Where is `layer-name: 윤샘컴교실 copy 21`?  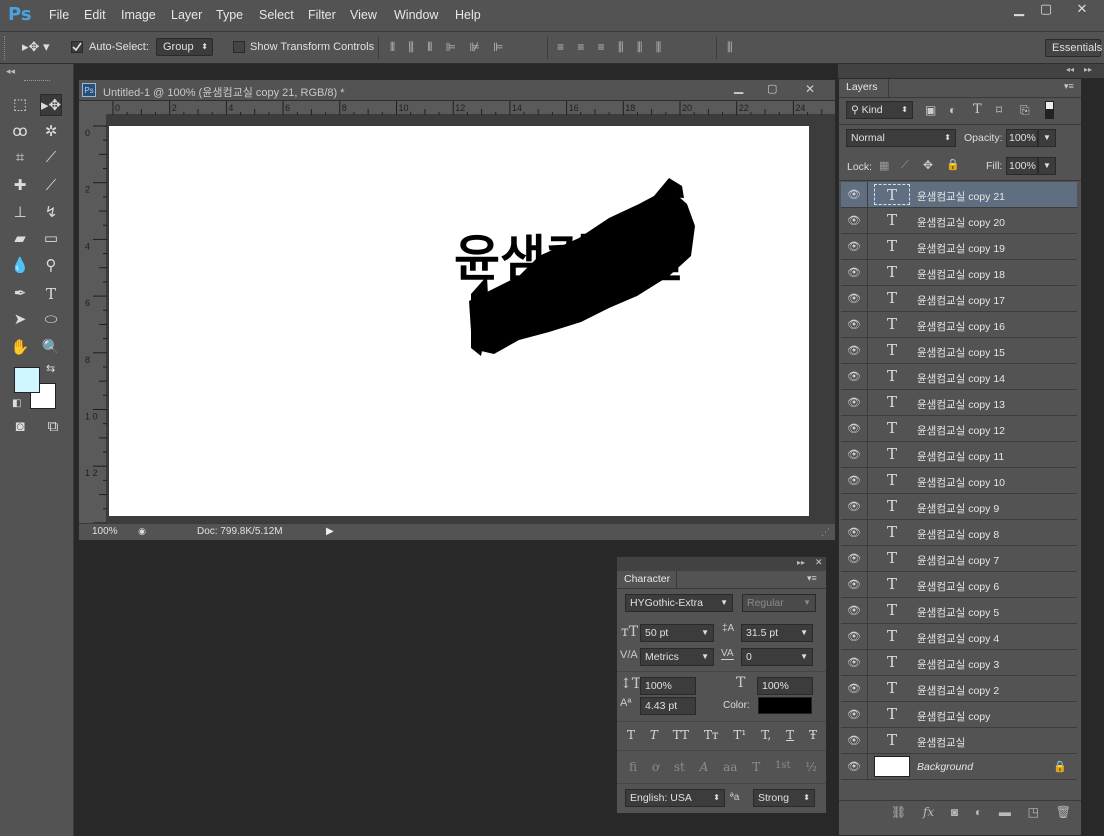
layer-name: 윤샘컴교실 copy 21 is located at coordinates (961, 196).